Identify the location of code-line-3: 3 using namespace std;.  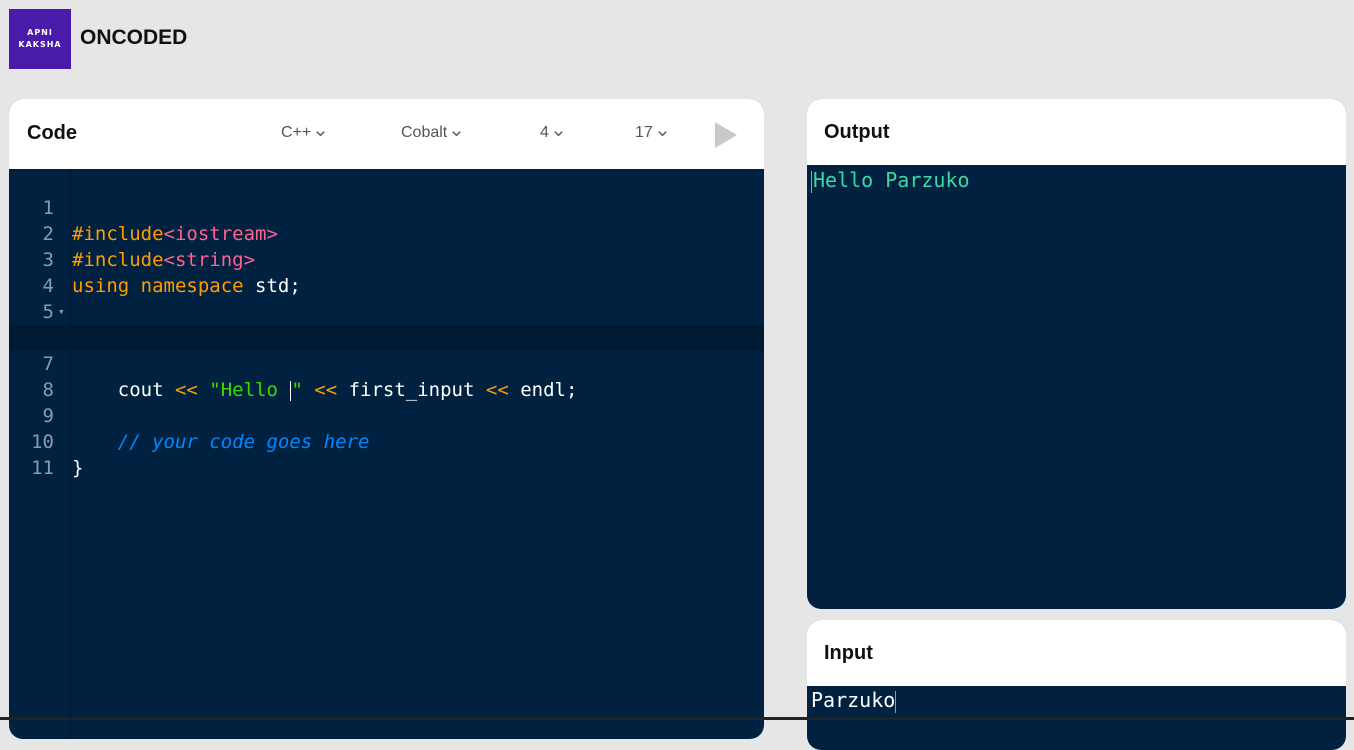
(386, 259).